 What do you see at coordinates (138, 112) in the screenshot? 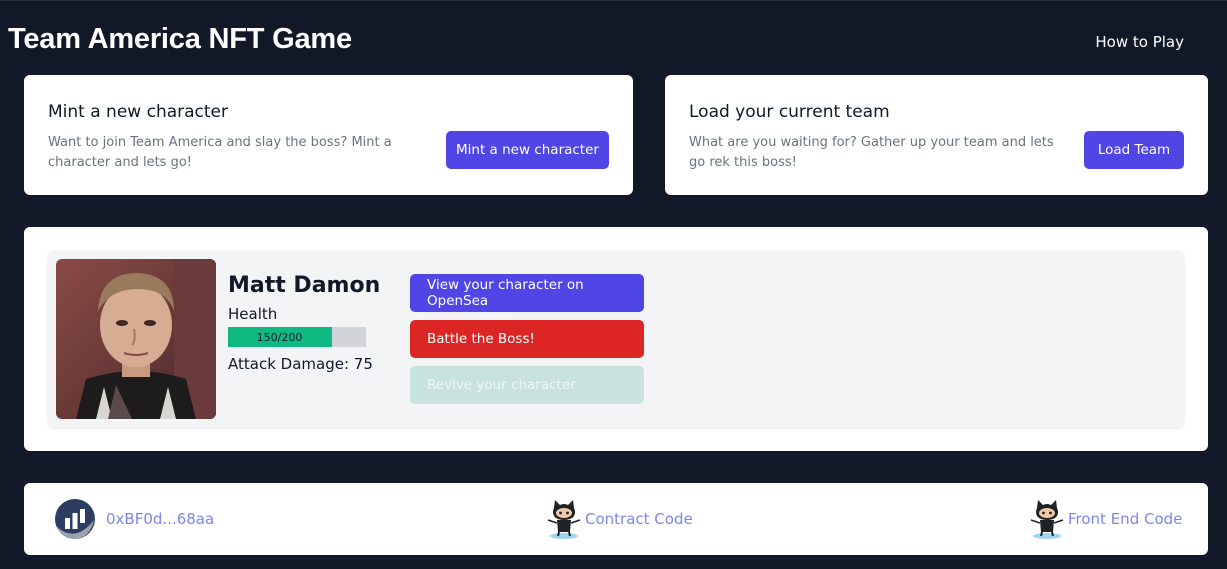
I see `mint-card-title: Mint a new character` at bounding box center [138, 112].